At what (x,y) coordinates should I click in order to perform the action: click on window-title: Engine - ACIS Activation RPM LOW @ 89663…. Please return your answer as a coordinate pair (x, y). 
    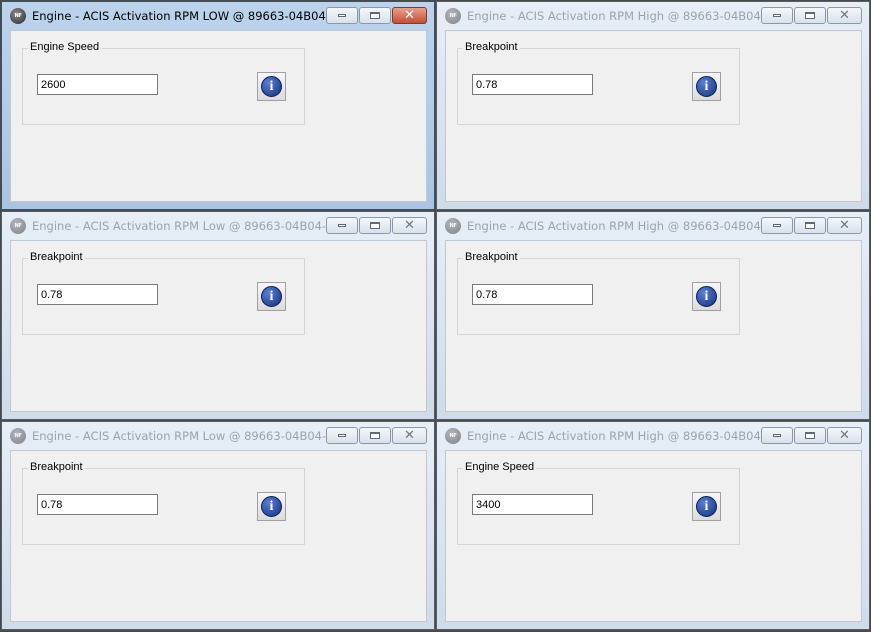
    Looking at the image, I should click on (179, 16).